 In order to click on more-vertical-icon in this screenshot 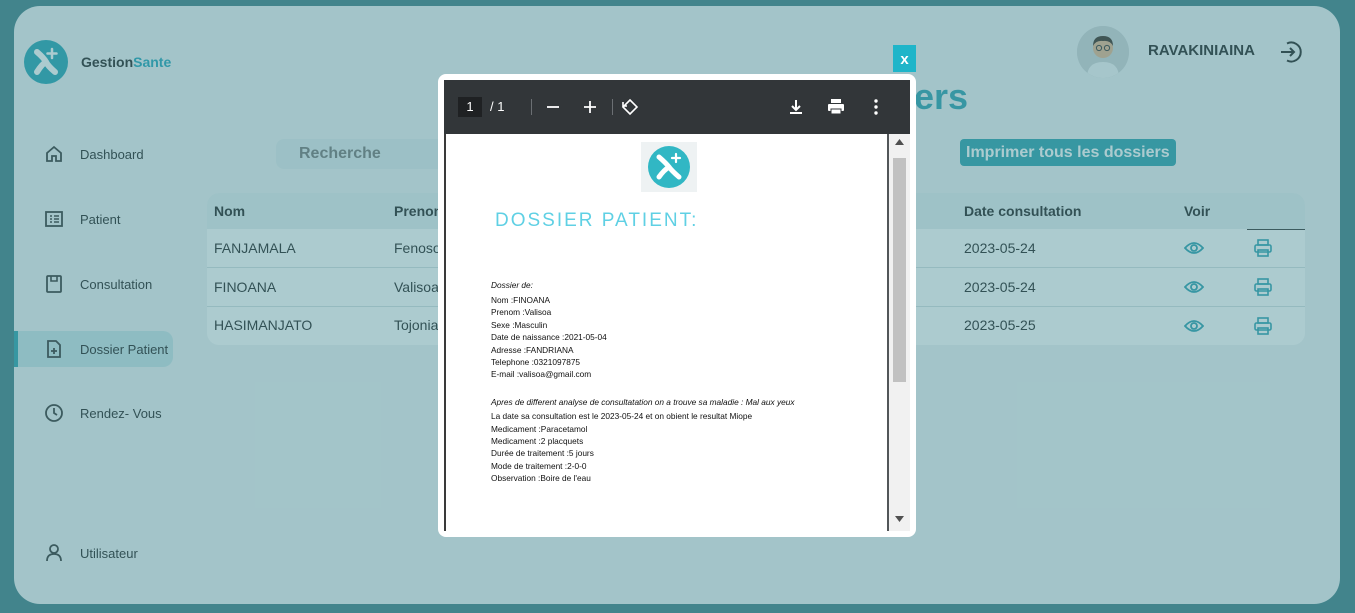, I will do `click(876, 107)`.